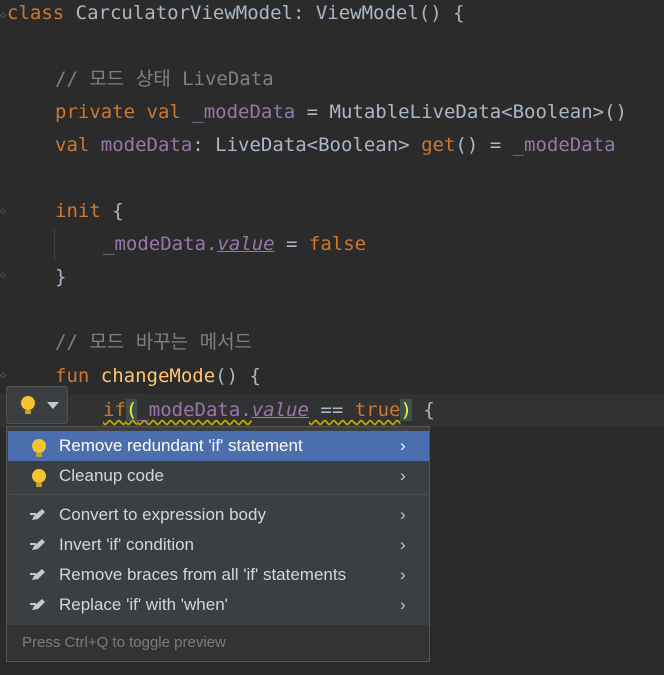 This screenshot has width=664, height=675. Describe the element at coordinates (162, 514) in the screenshot. I see `menu-item-label: Convert to expression body` at that location.